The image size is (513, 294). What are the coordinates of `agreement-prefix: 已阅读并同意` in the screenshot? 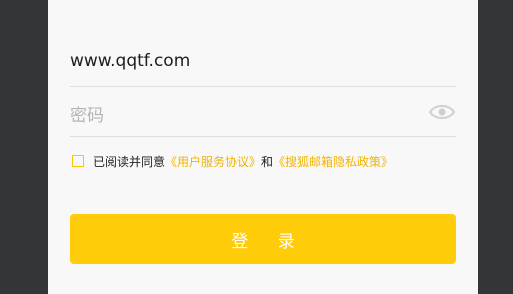 It's located at (129, 161).